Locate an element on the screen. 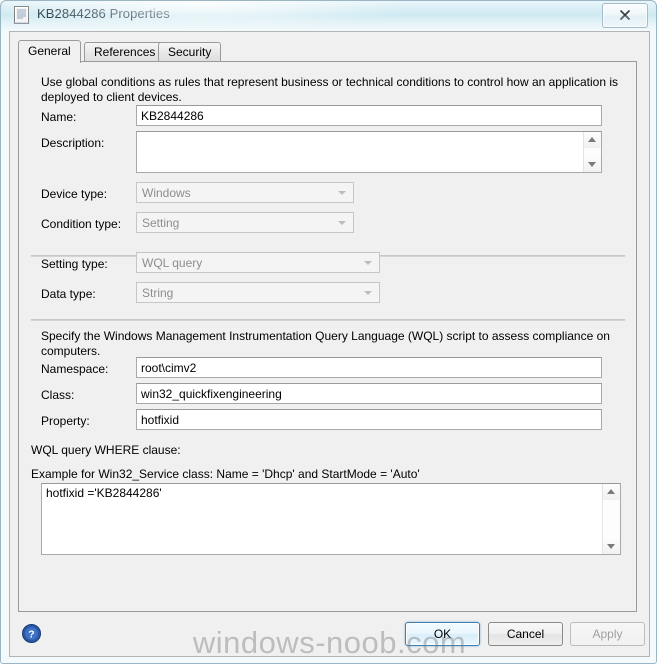 Image resolution: width=657 pixels, height=664 pixels. setting-type-label: Setting type: is located at coordinates (74, 264).